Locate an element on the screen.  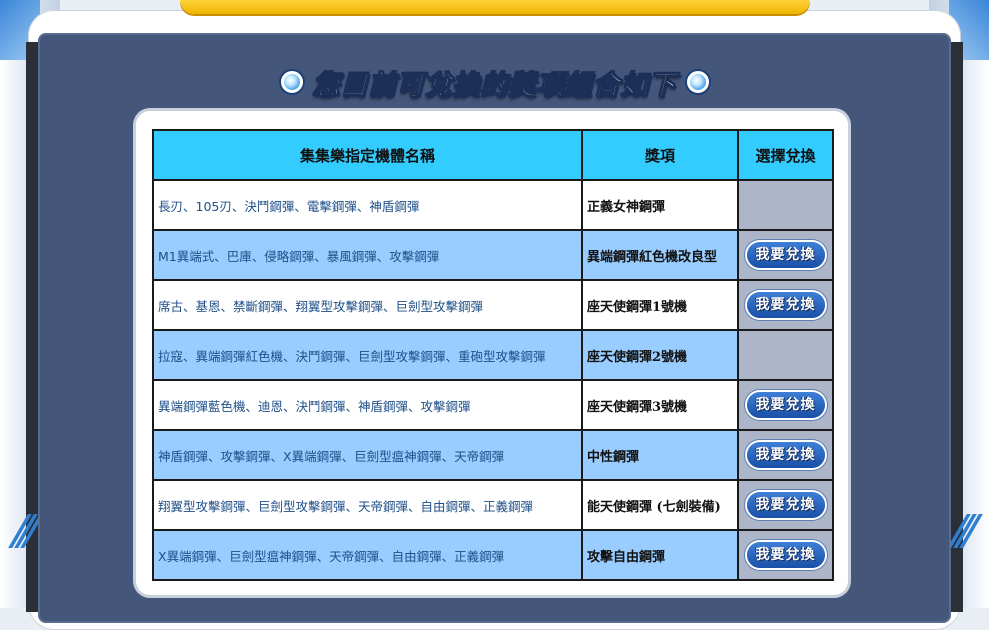
table-header-row: 集集樂指定機體名稱 獎項 選擇兌換 is located at coordinates (493, 155).